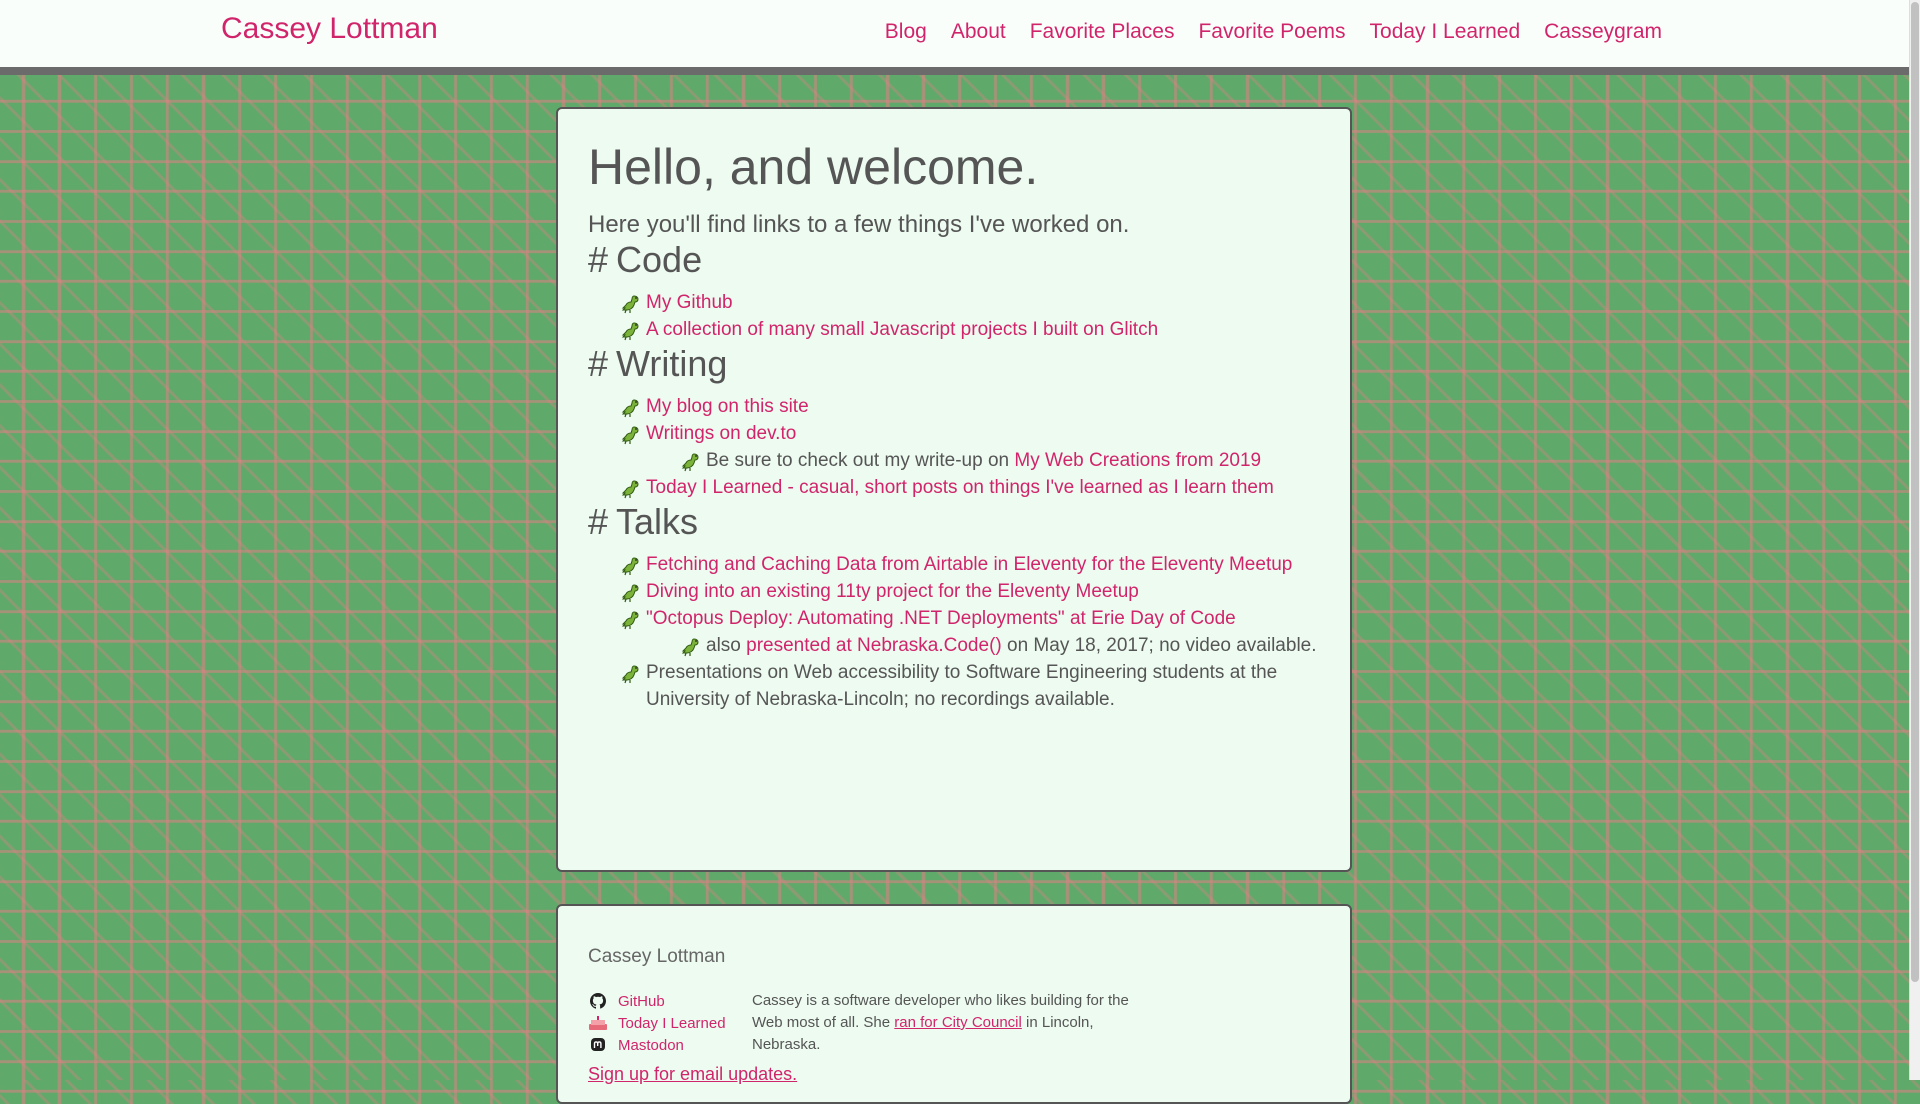  I want to click on site-brand-link: Cassey Lottman, so click(329, 29).